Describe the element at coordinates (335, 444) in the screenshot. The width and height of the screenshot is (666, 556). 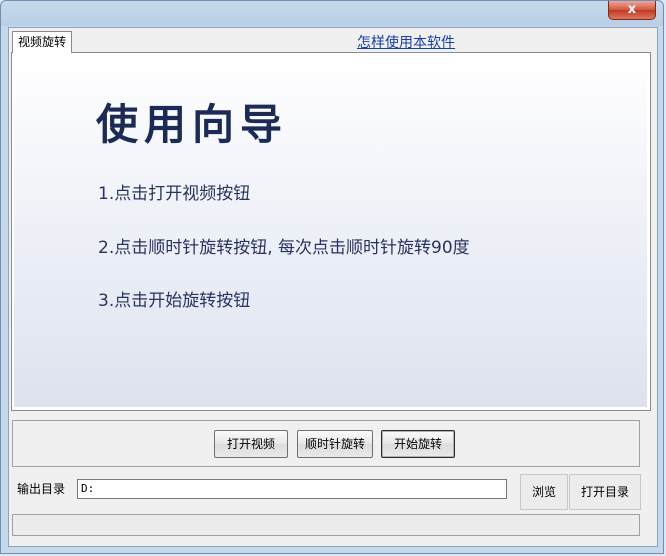
I see `rotate-clockwise-button: 顺时针旋转` at that location.